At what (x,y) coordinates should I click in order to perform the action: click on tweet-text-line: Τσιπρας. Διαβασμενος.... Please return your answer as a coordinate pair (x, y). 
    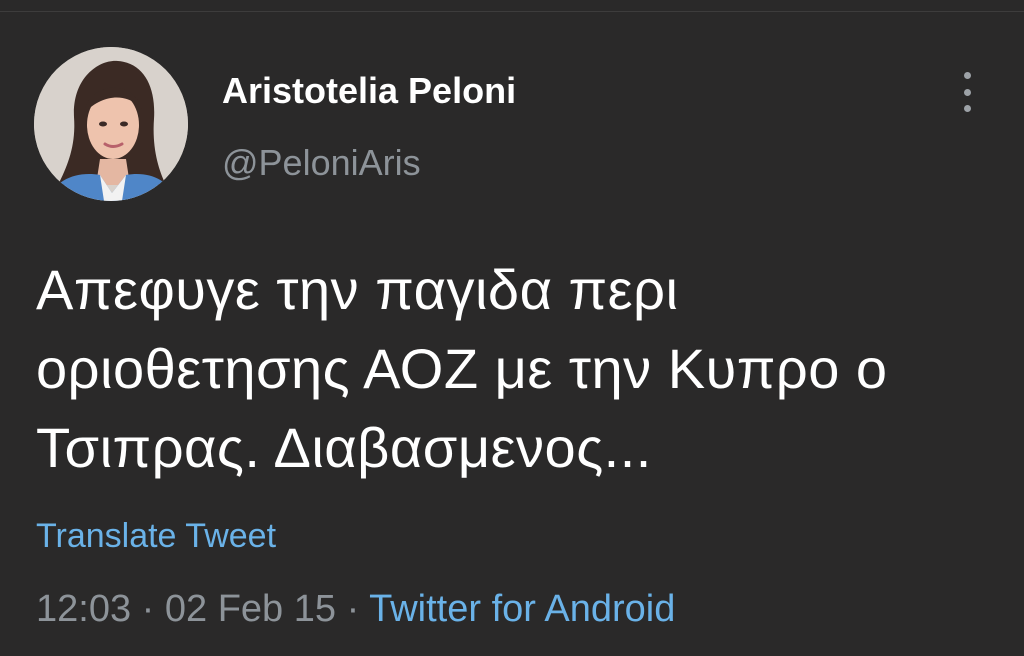
    Looking at the image, I should click on (344, 447).